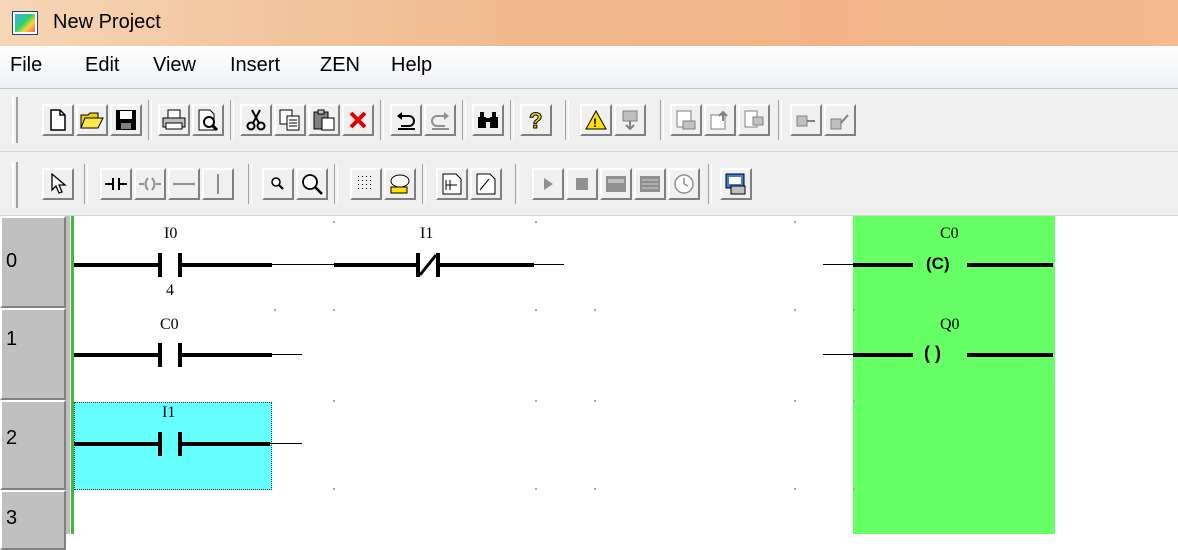  I want to click on horizontal-line-icon, so click(184, 184).